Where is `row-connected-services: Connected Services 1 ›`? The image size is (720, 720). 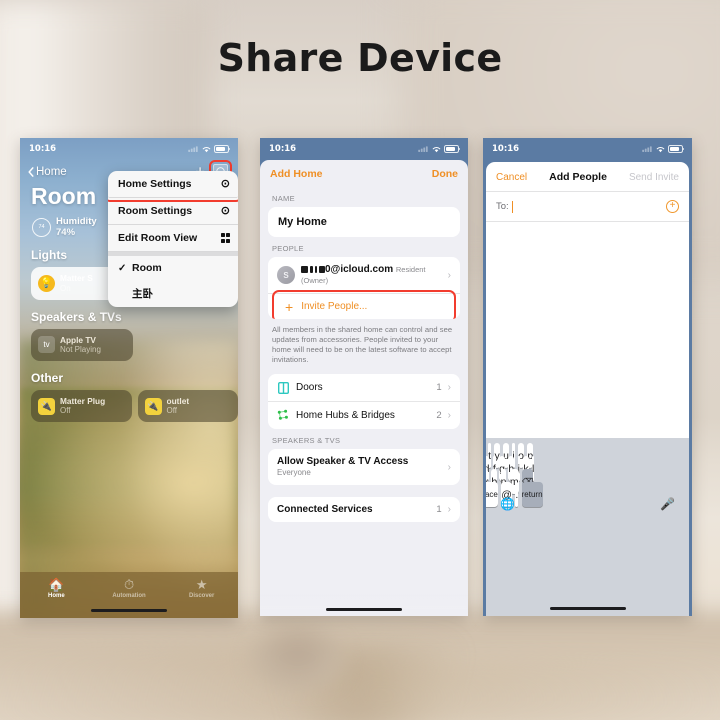 row-connected-services: Connected Services 1 › is located at coordinates (364, 509).